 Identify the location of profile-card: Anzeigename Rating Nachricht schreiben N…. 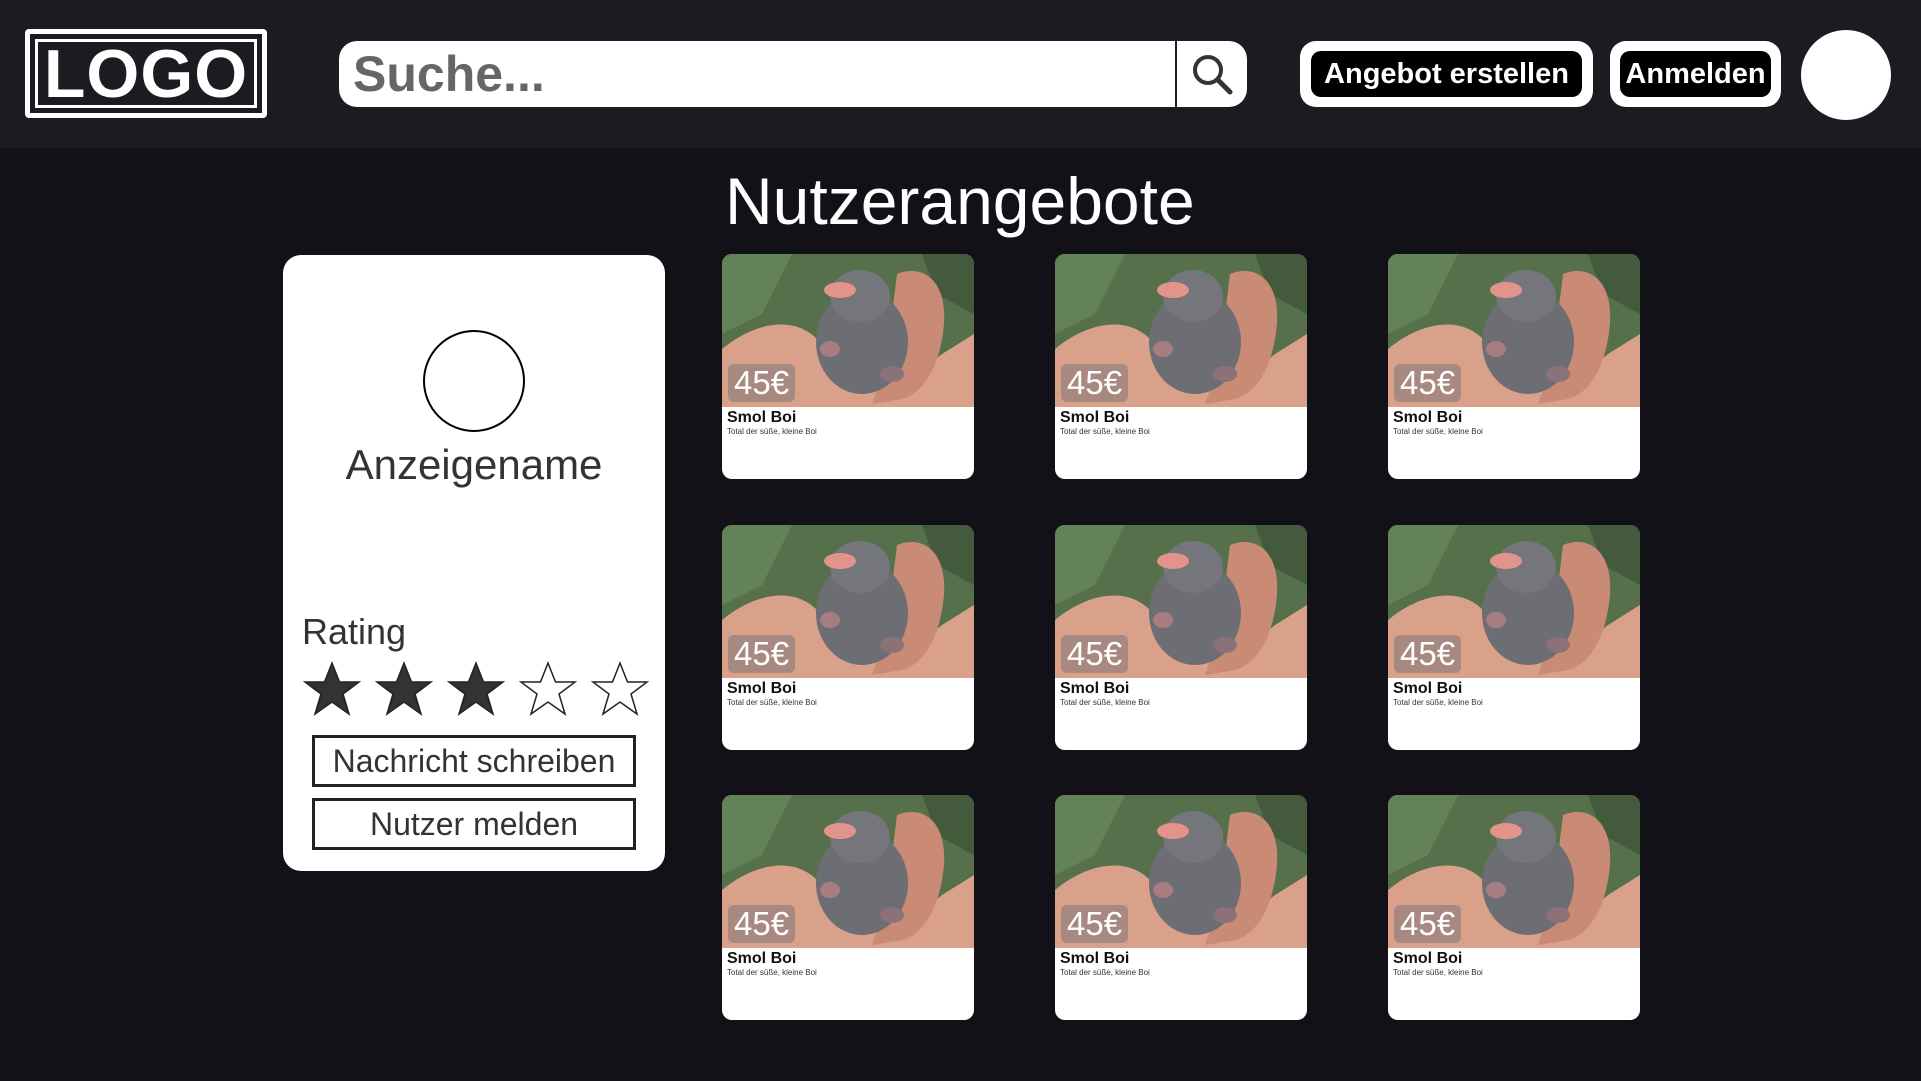
(474, 563).